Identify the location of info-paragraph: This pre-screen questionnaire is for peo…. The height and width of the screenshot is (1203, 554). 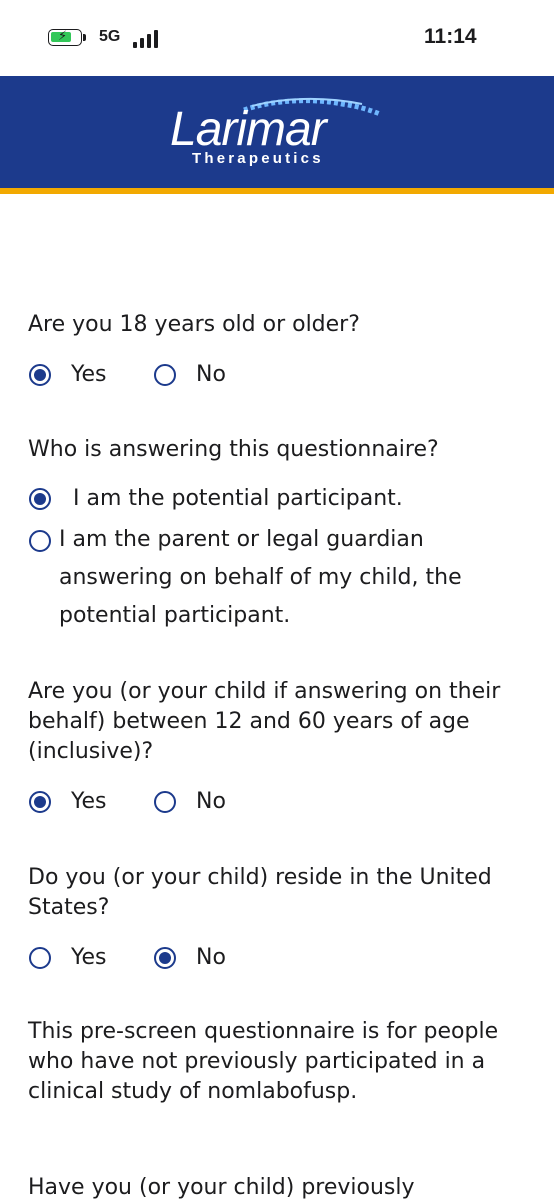
(263, 1061).